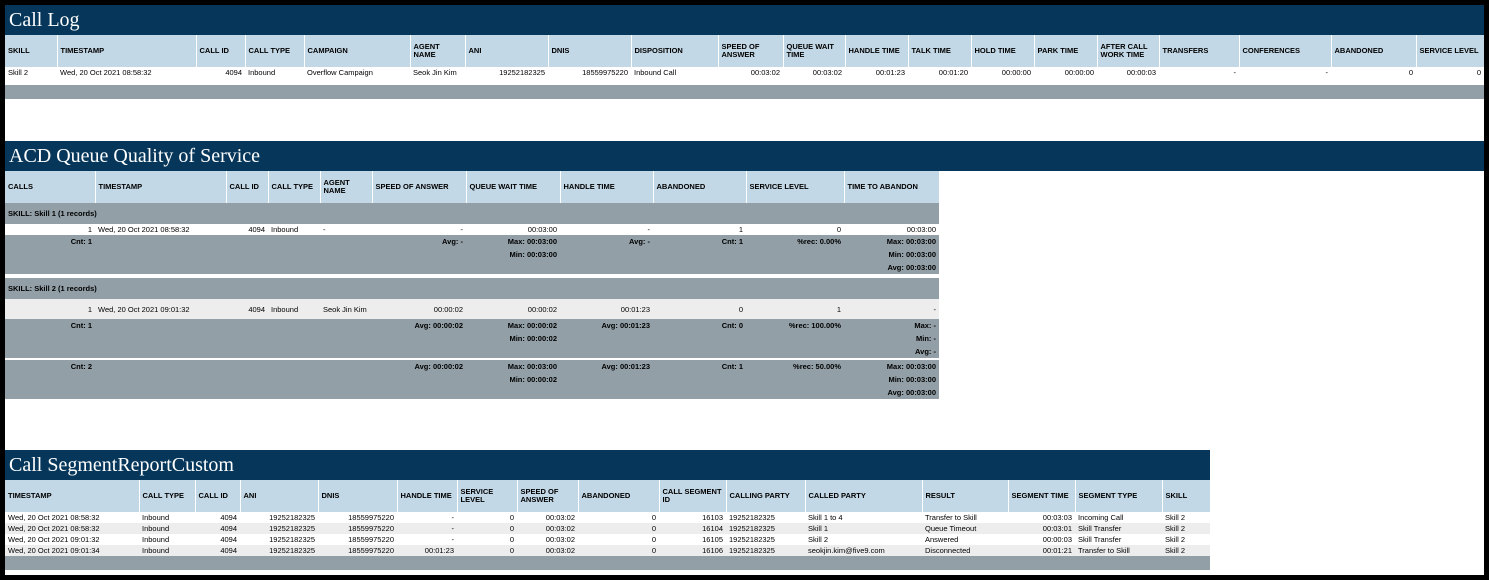 The width and height of the screenshot is (1489, 580). Describe the element at coordinates (940, 51) in the screenshot. I see `col-header: TALK TIME` at that location.